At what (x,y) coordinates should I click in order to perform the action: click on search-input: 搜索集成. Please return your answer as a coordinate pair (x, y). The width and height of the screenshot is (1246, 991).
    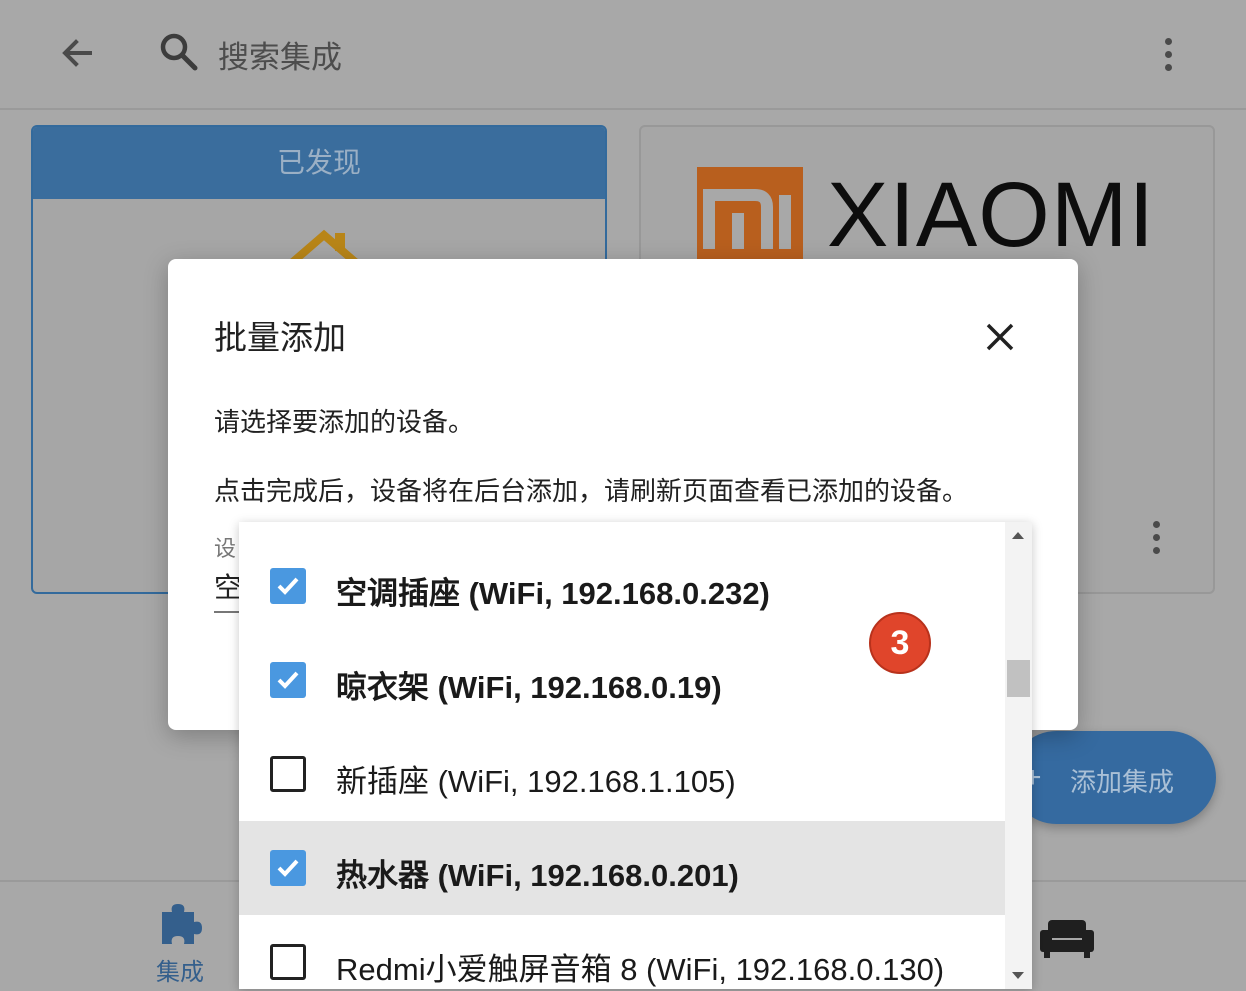
    Looking at the image, I should click on (280, 54).